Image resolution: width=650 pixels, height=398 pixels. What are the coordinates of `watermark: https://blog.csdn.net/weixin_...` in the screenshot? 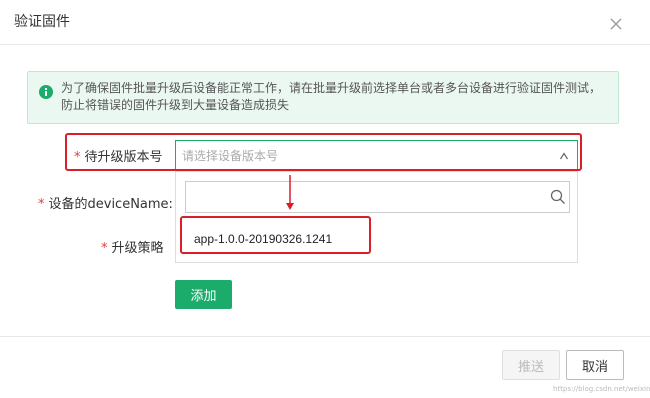 It's located at (601, 389).